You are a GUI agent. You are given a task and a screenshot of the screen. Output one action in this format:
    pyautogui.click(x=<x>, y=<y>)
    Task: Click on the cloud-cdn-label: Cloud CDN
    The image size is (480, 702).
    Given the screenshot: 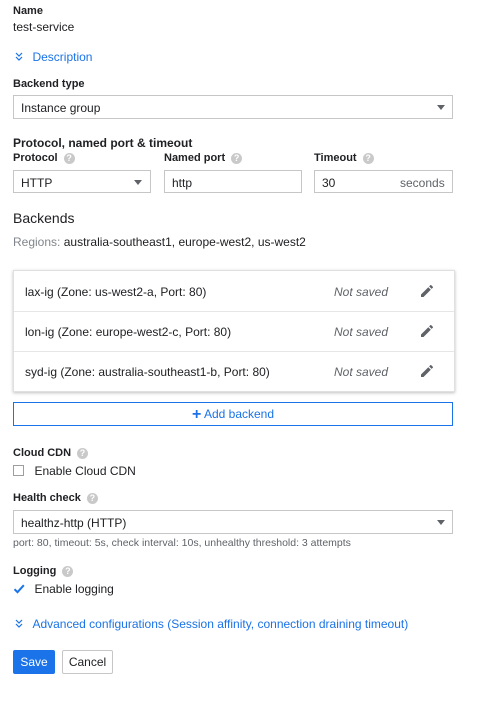 What is the action you would take?
    pyautogui.click(x=42, y=453)
    